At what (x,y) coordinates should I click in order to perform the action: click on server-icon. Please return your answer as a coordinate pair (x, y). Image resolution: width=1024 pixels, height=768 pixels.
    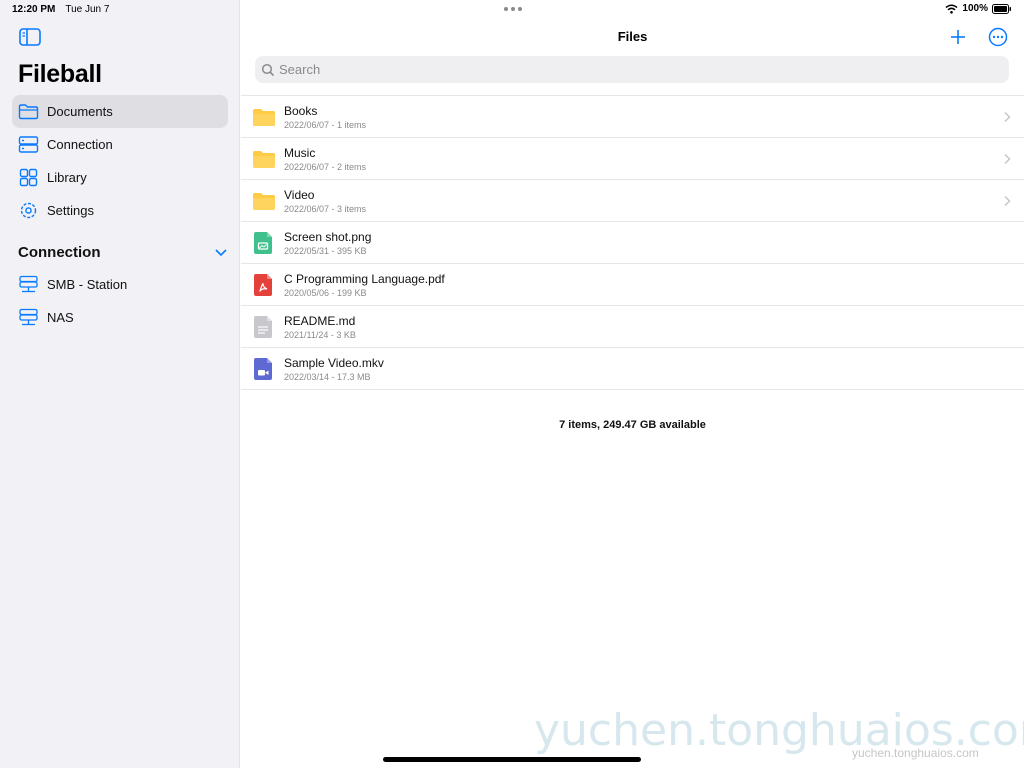
    Looking at the image, I should click on (28, 144).